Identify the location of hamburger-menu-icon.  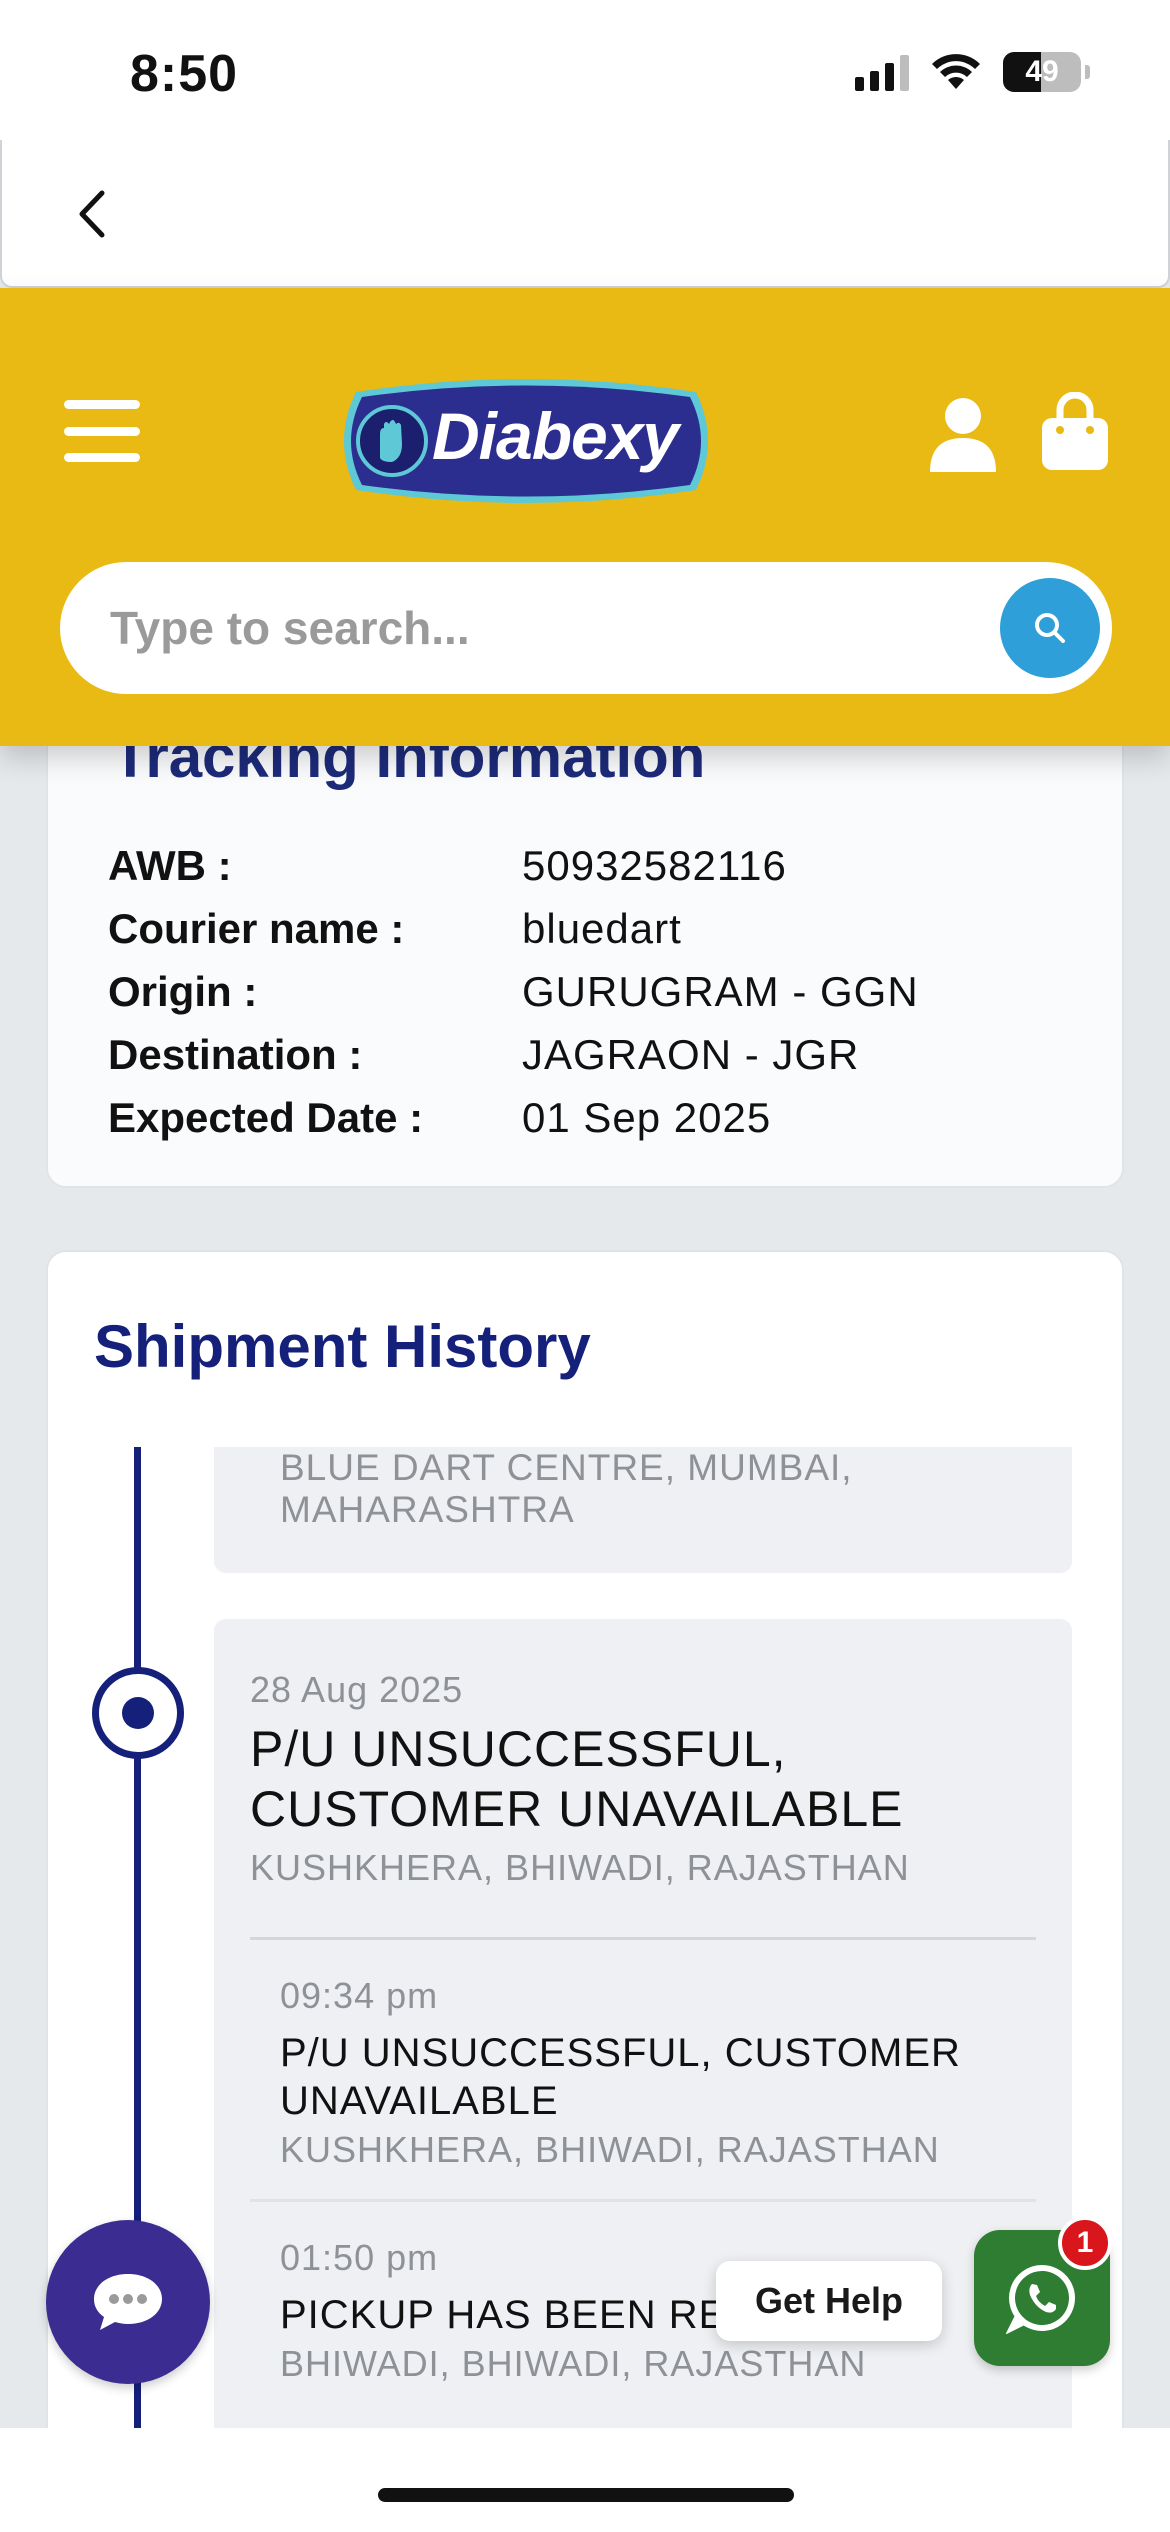
(102, 431).